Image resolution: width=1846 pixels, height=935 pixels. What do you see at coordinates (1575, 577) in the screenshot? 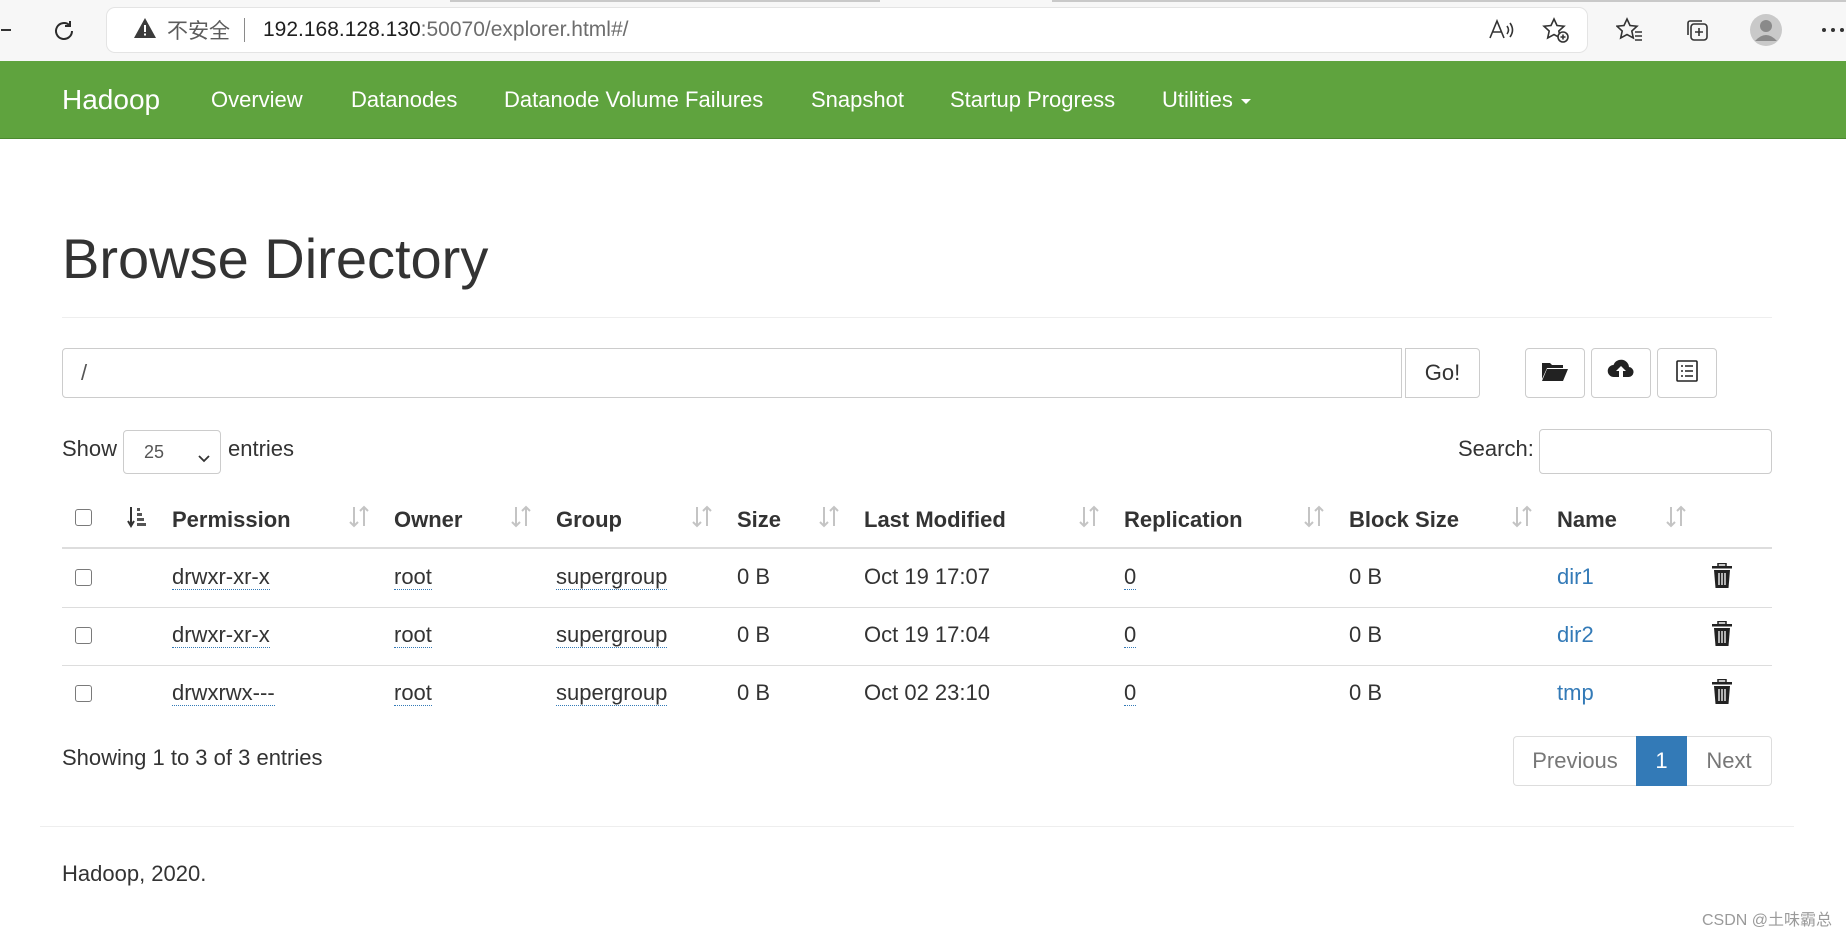
I see `cell-name-link: dir1` at bounding box center [1575, 577].